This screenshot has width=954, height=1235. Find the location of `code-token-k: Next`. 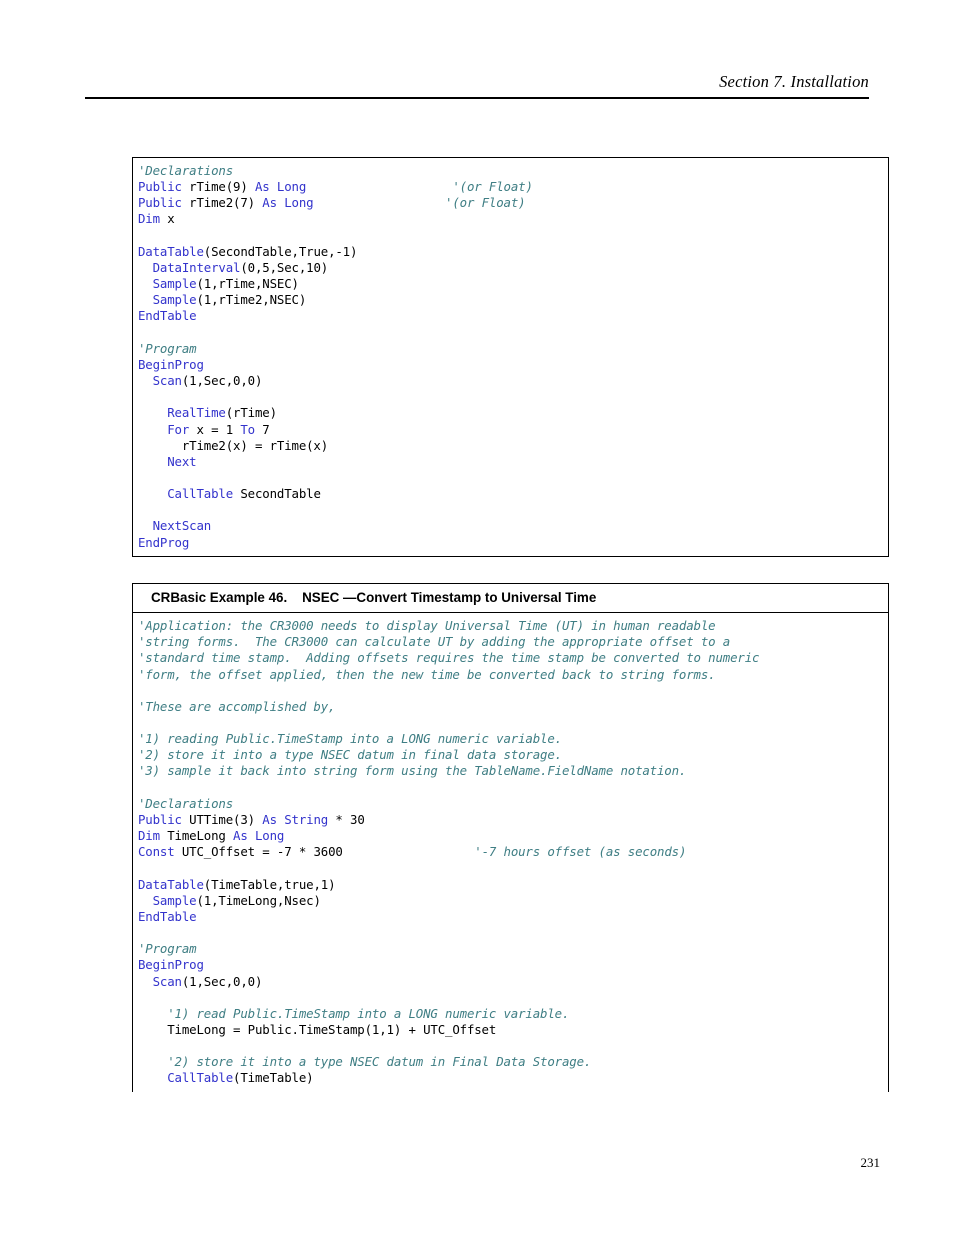

code-token-k: Next is located at coordinates (182, 461).